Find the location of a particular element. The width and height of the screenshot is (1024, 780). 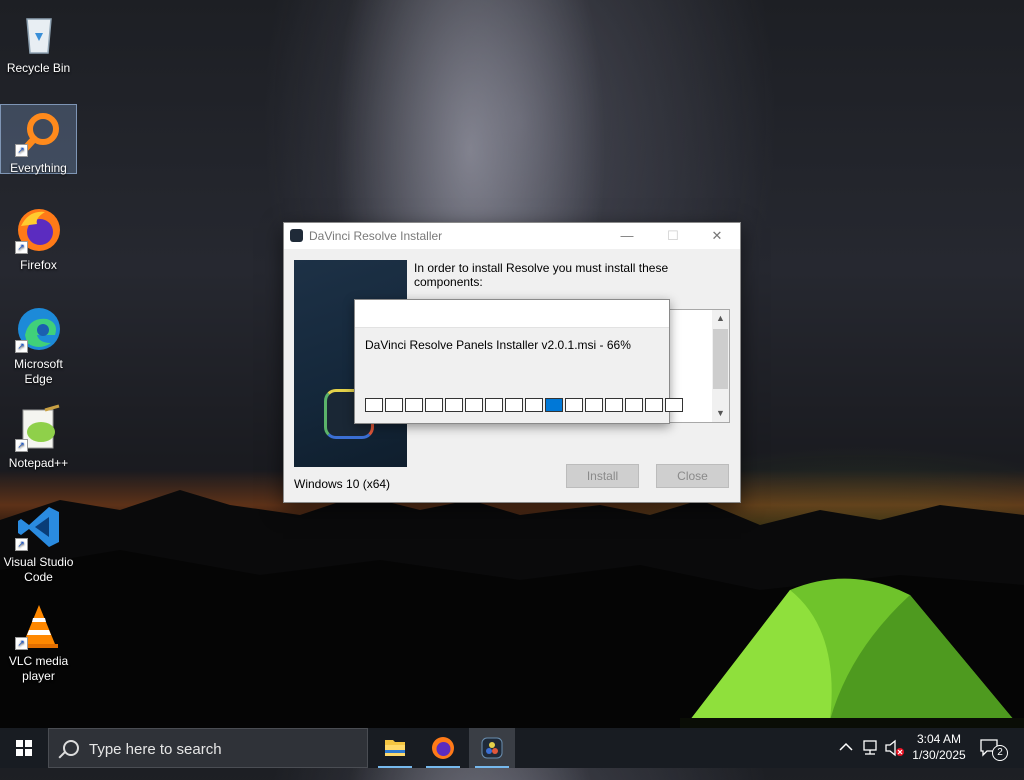

vlc-icon: ↗ is located at coordinates (38, 626).